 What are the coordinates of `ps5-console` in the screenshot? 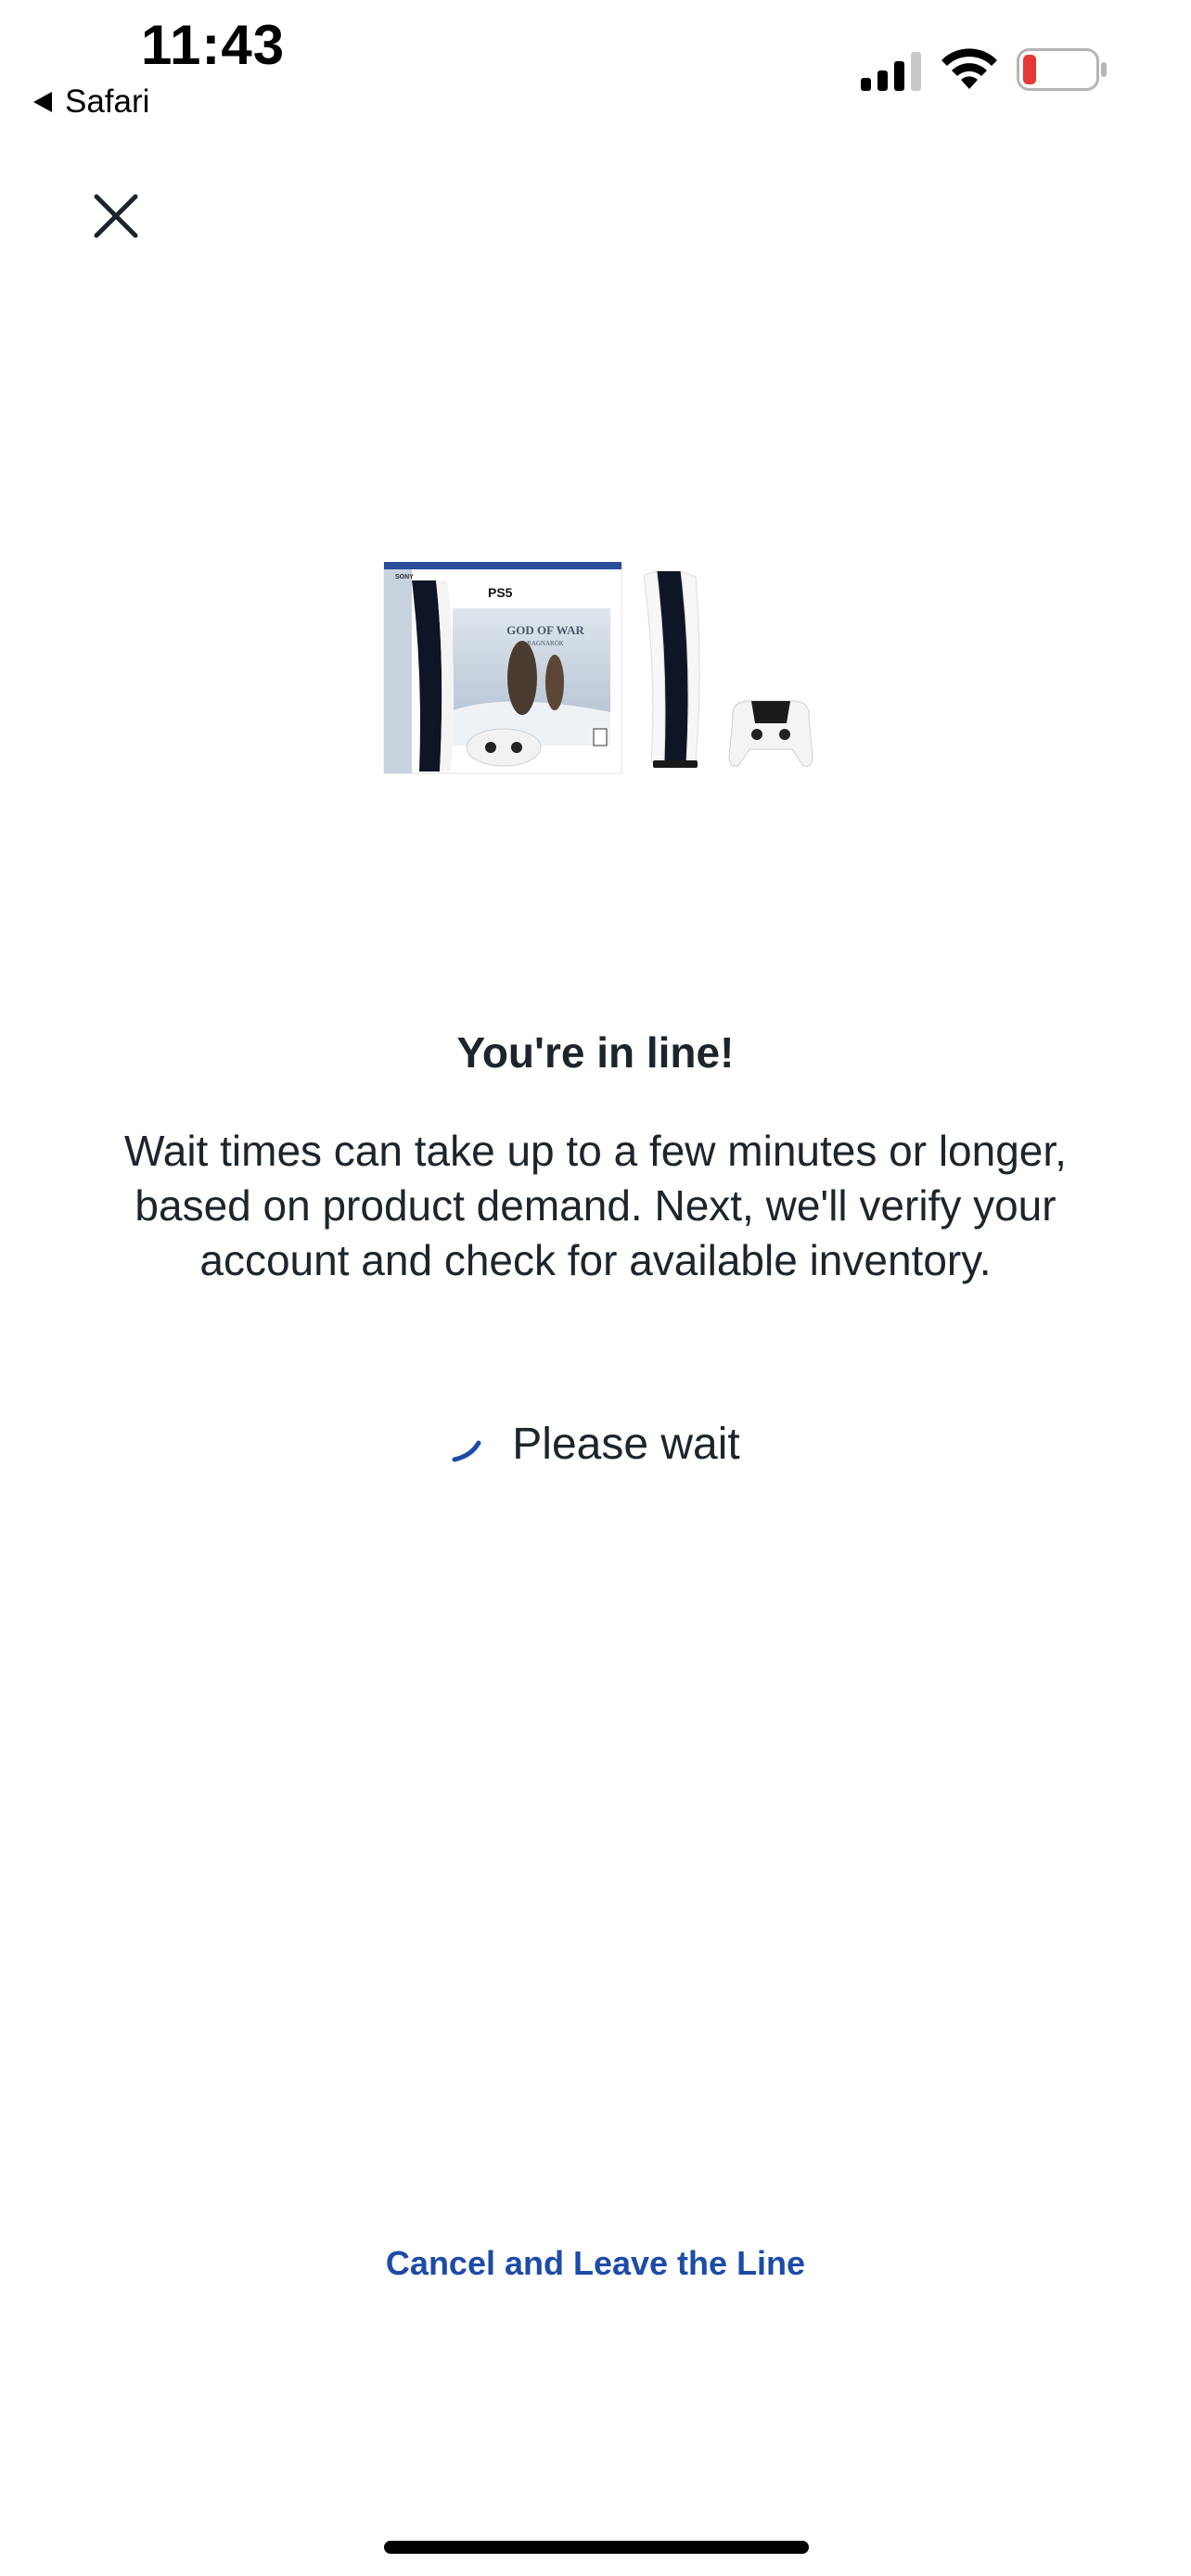 It's located at (671, 669).